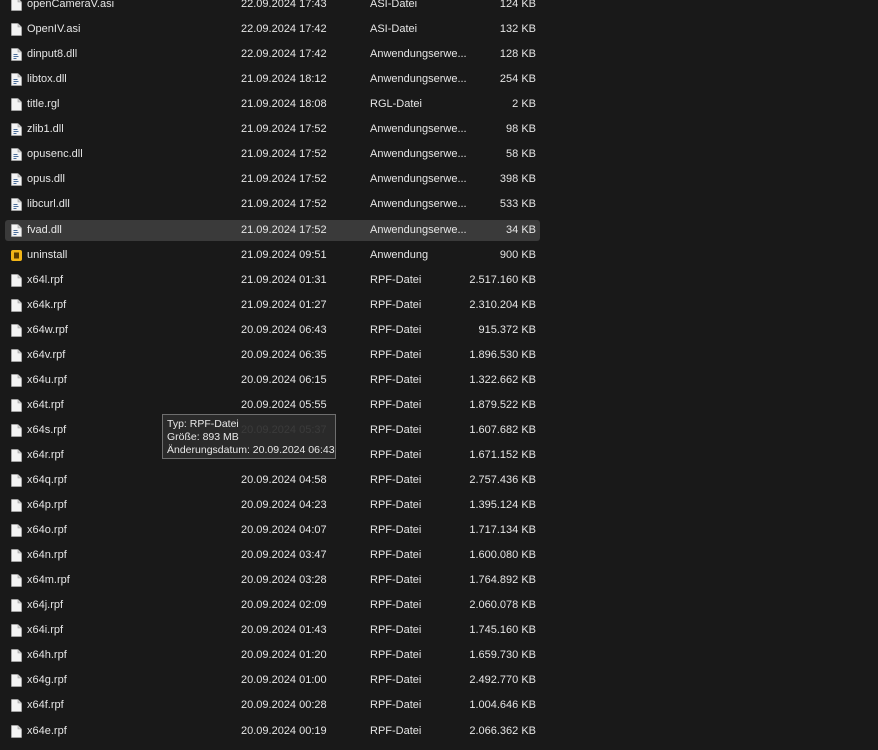 This screenshot has height=750, width=878. Describe the element at coordinates (46, 179) in the screenshot. I see `file-name: opus.dll` at that location.